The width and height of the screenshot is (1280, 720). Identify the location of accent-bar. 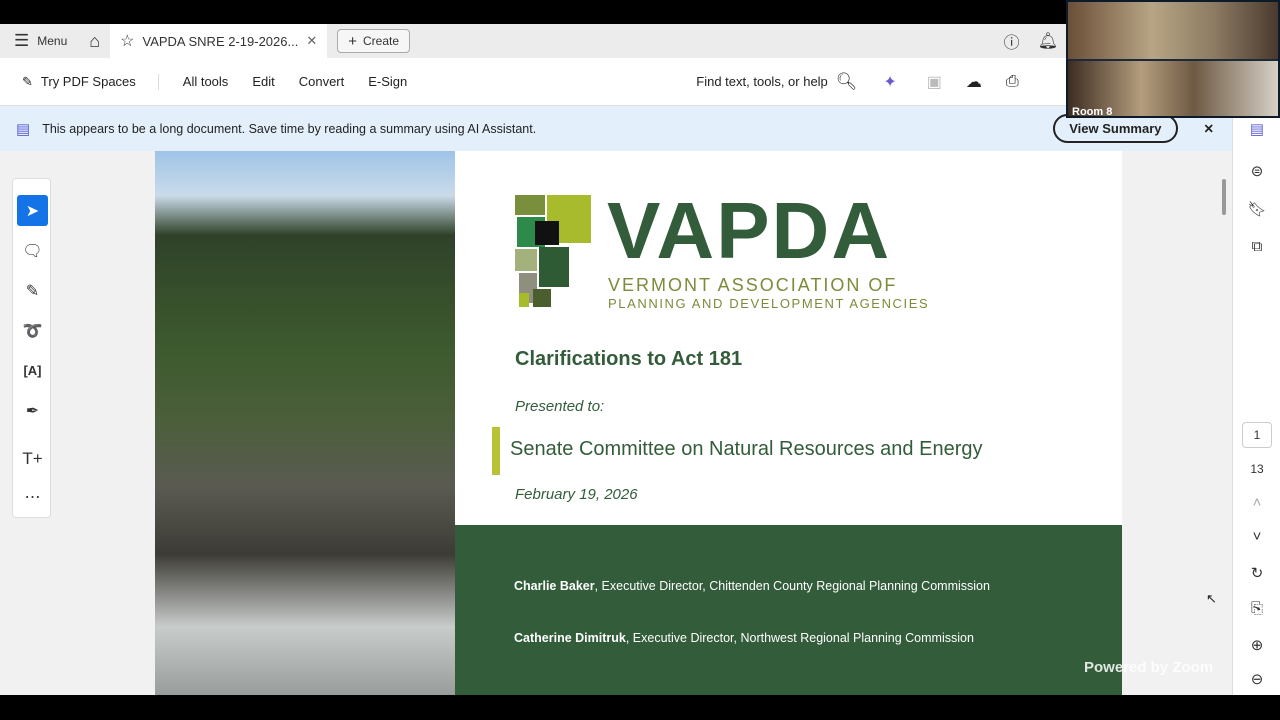
(496, 451).